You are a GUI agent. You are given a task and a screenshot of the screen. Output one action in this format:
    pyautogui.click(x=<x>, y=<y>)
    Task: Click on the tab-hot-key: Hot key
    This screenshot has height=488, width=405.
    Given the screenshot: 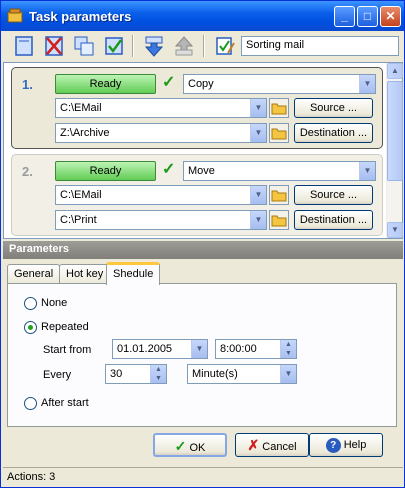 What is the action you would take?
    pyautogui.click(x=85, y=274)
    